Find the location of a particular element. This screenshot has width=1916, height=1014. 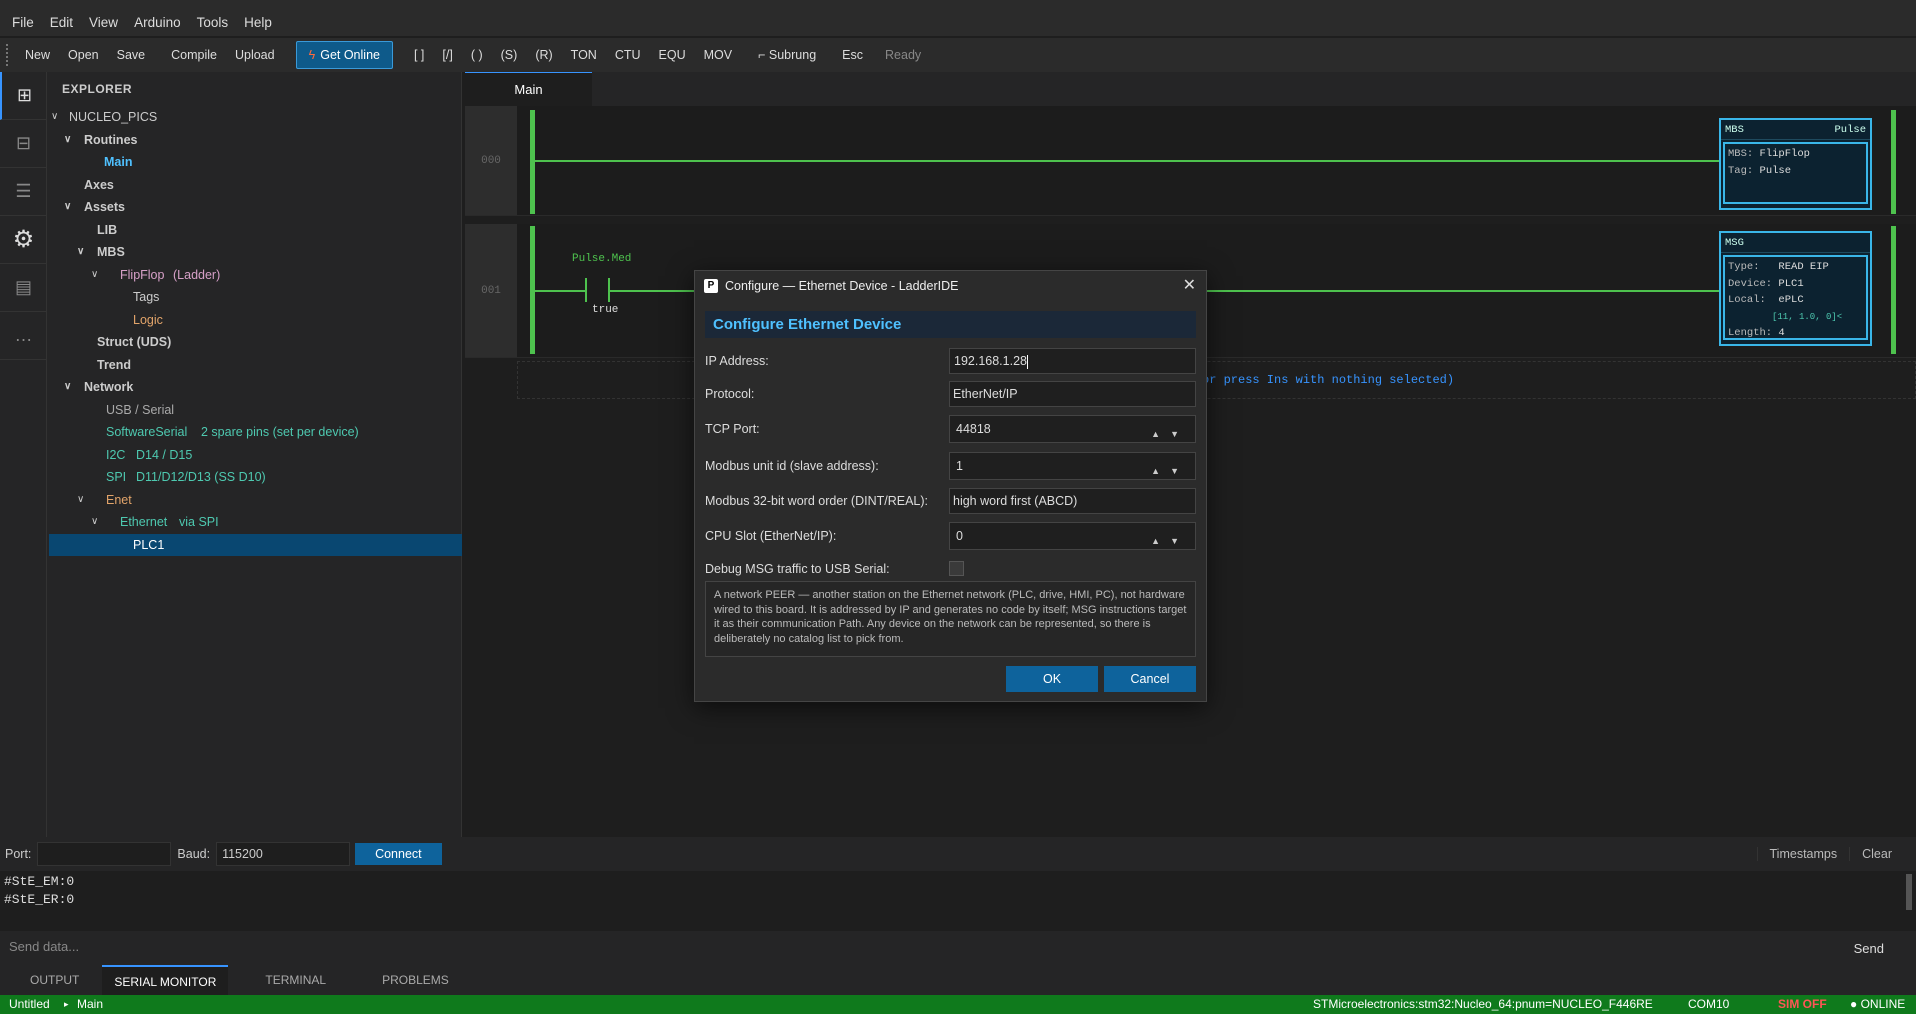

esc-button: Esc is located at coordinates (852, 55).